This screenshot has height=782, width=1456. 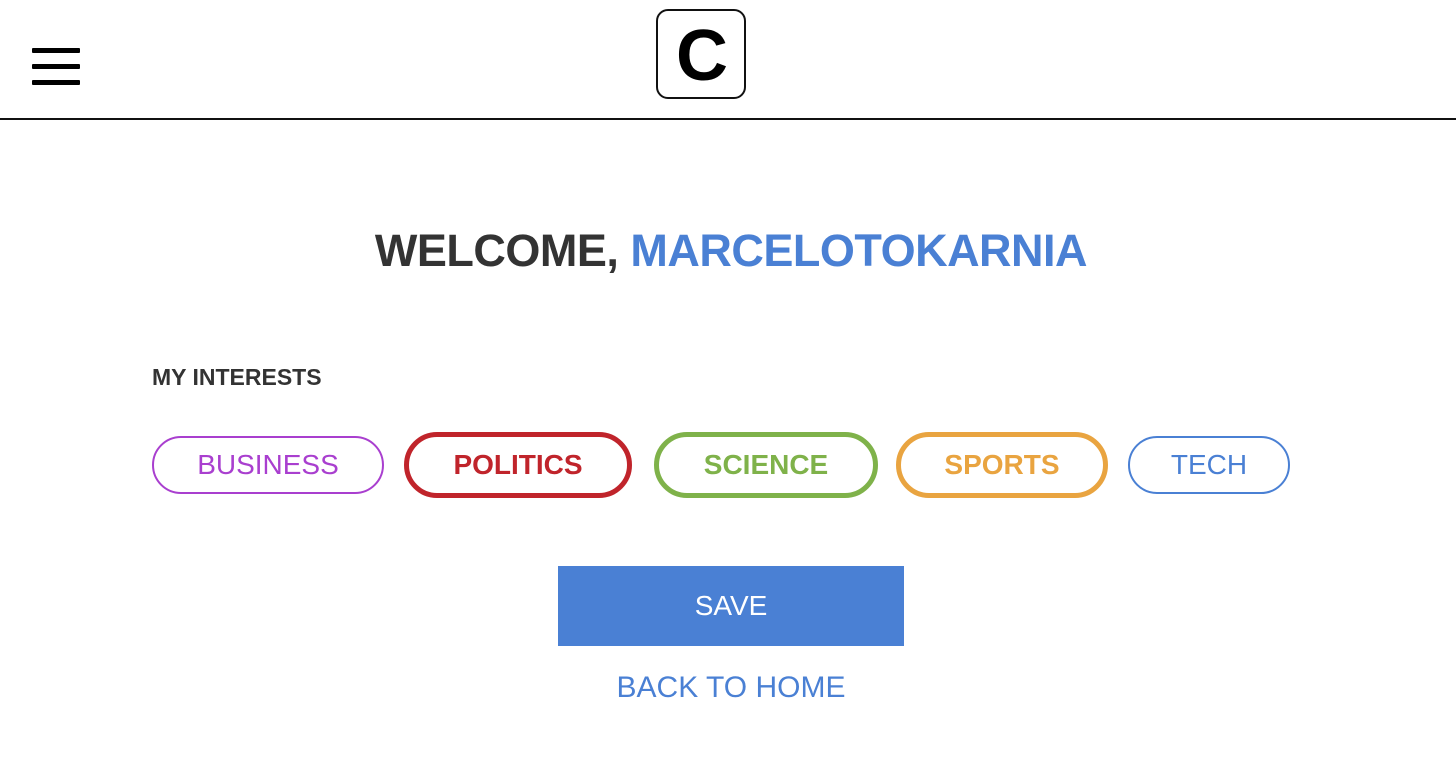 What do you see at coordinates (502, 250) in the screenshot?
I see `welcome-greeting: WELCOME,` at bounding box center [502, 250].